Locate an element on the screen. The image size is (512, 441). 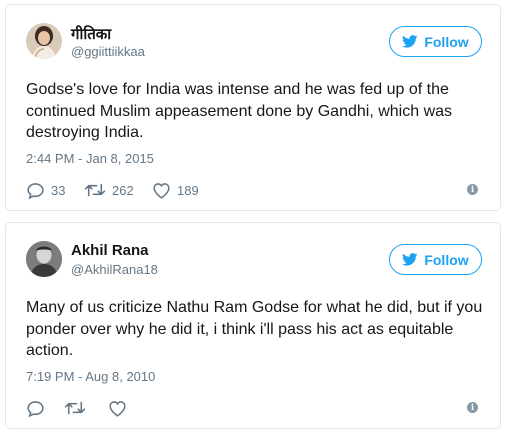
tweet-actions: 33 262 189 is located at coordinates (112, 190).